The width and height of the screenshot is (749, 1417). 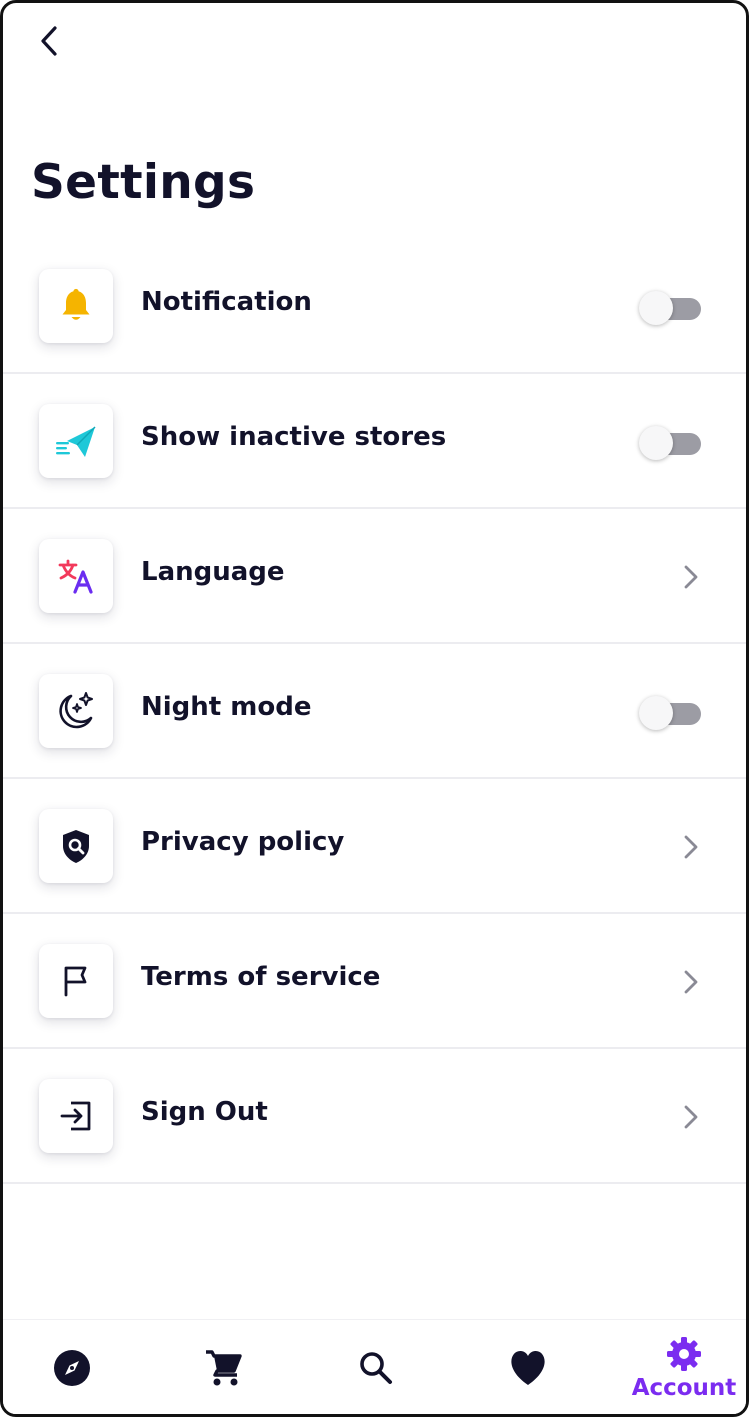 I want to click on flag-icon, so click(x=75, y=981).